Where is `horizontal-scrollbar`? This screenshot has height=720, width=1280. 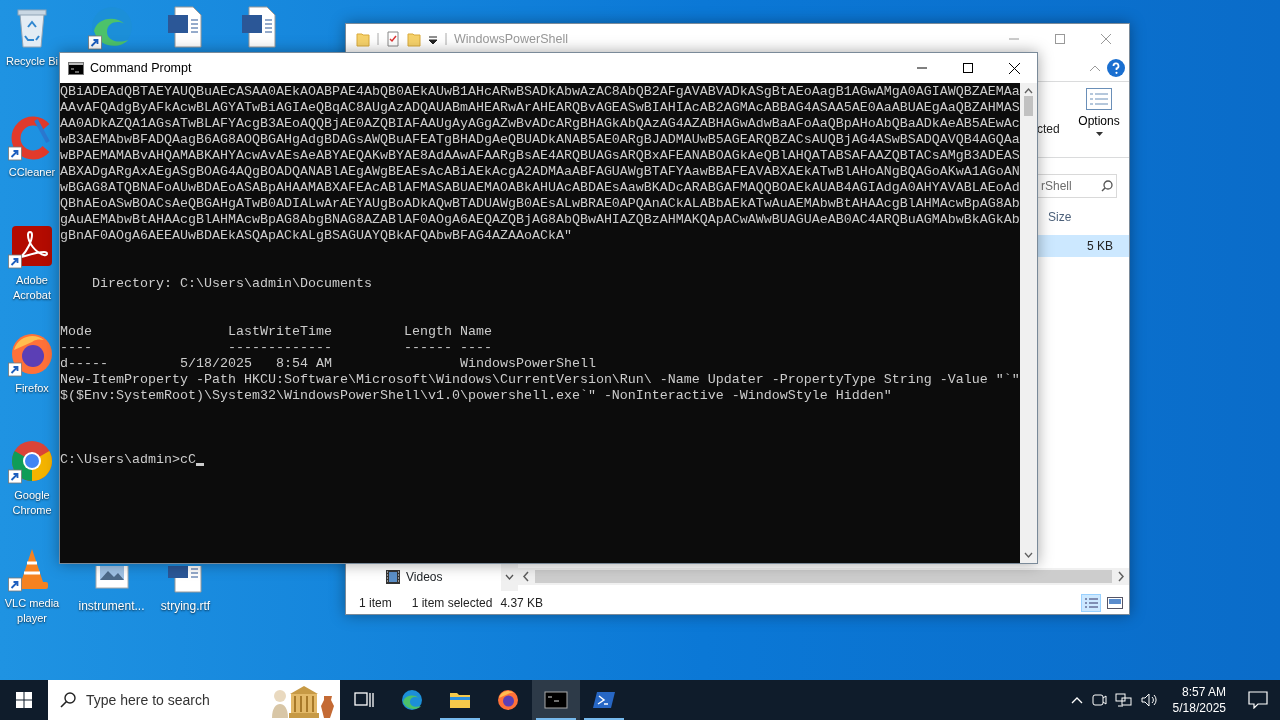
horizontal-scrollbar is located at coordinates (823, 576).